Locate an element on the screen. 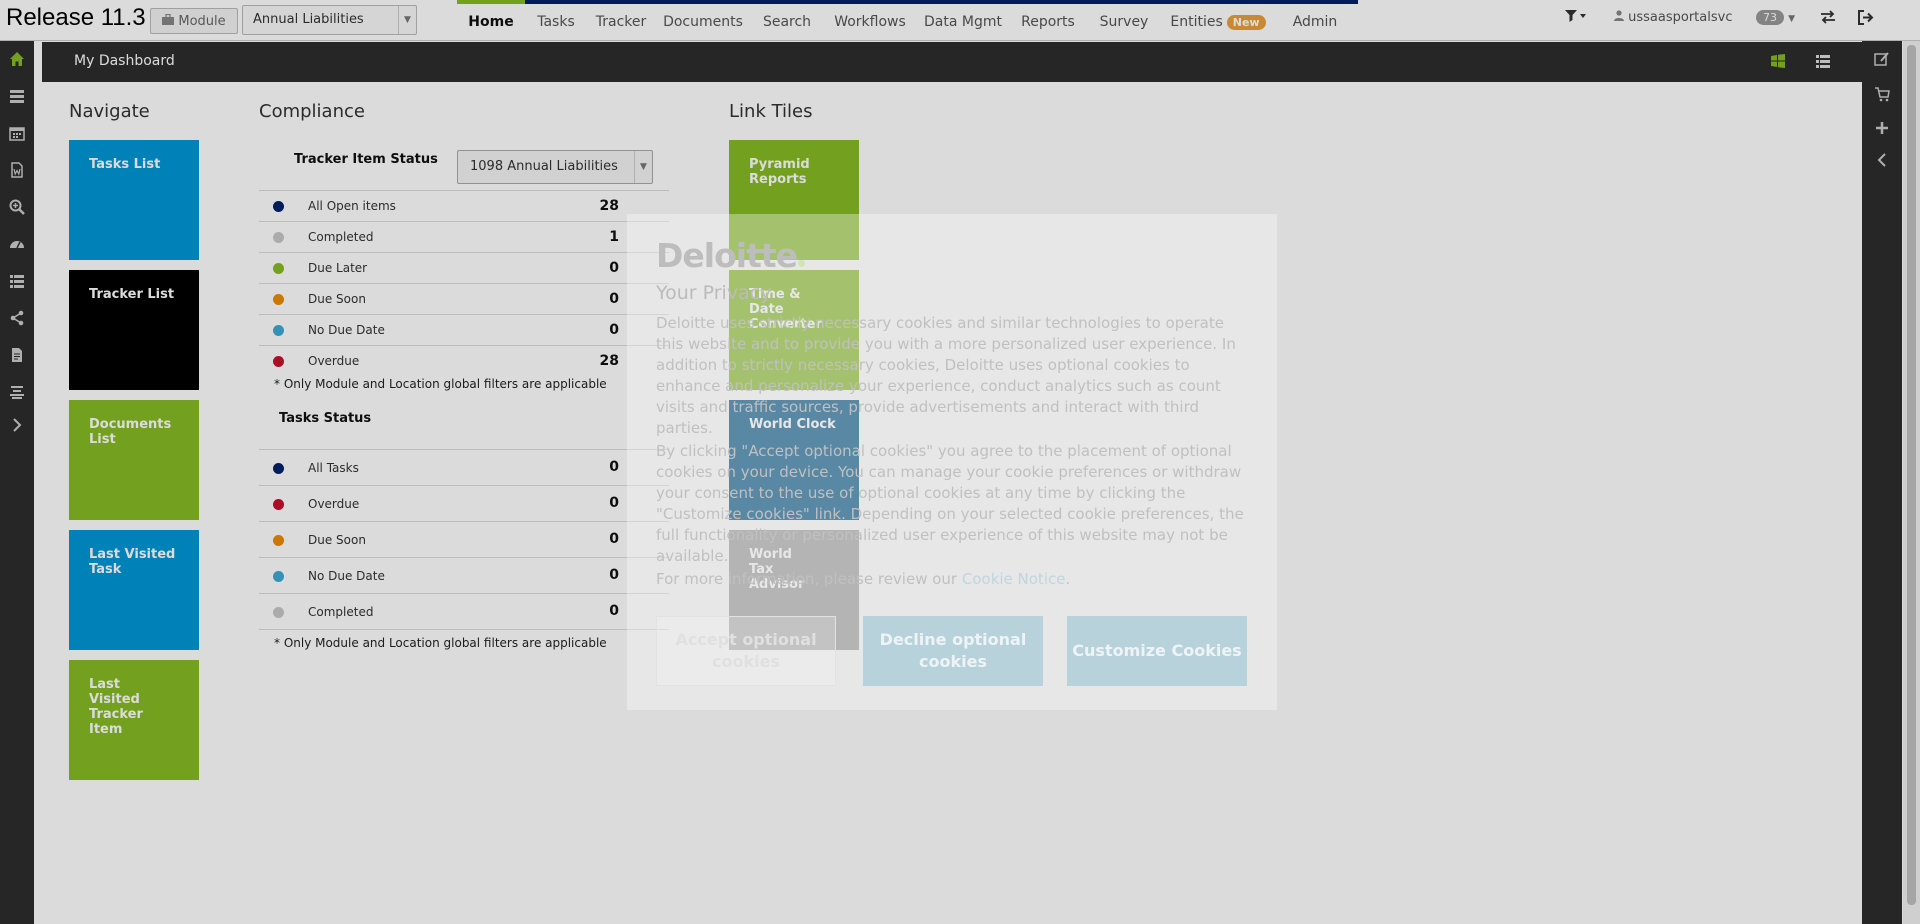 Image resolution: width=1920 pixels, height=924 pixels. deloitte-logo: Deloitte is located at coordinates (730, 255).